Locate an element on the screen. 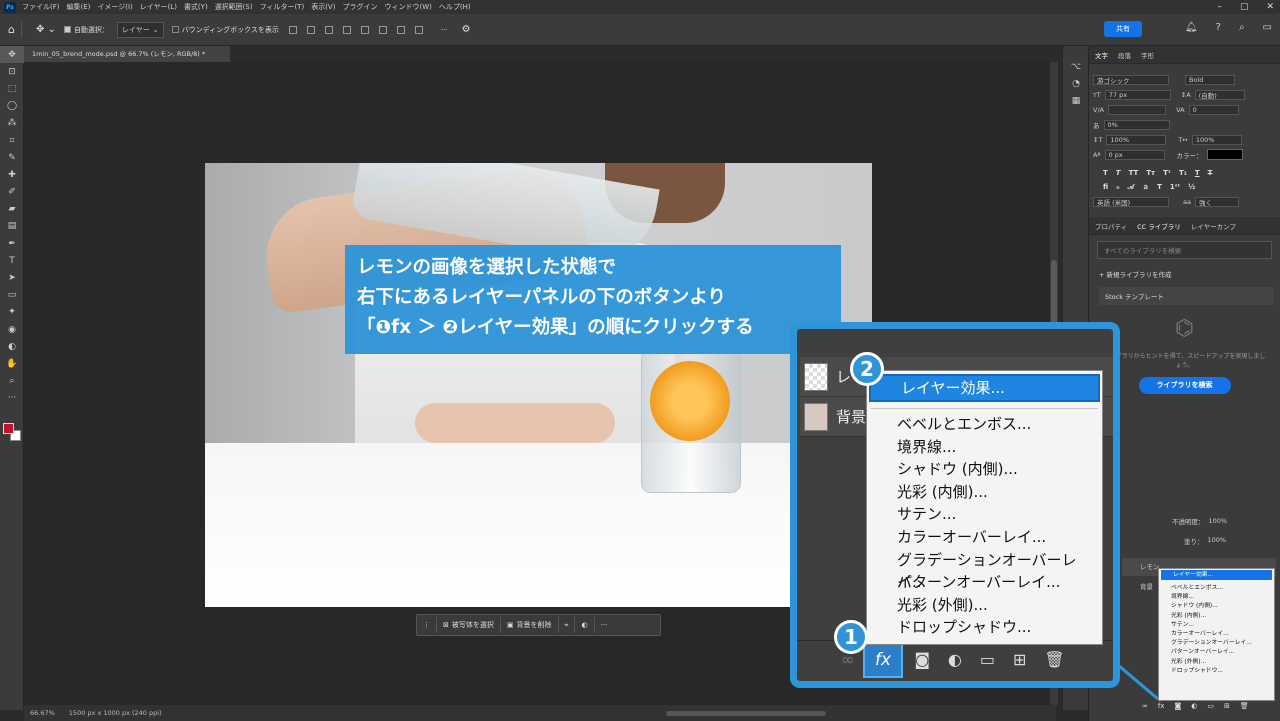 The width and height of the screenshot is (1280, 721). share-button: 共有 is located at coordinates (1123, 29).